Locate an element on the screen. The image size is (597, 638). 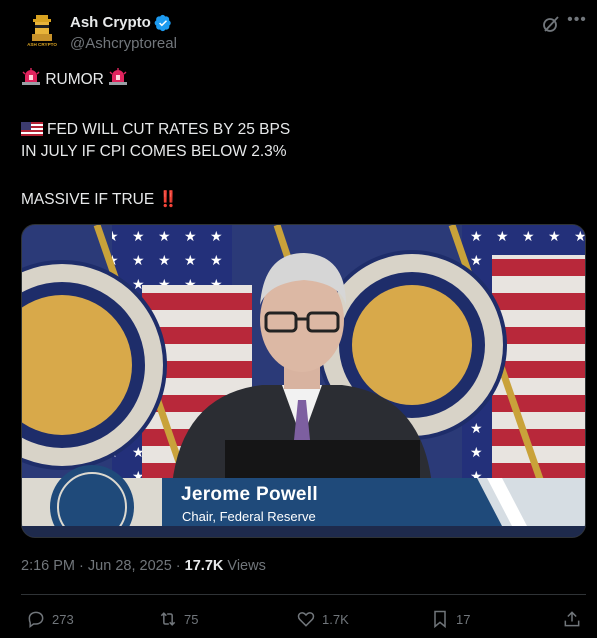
action-bar: 273 75 1.7K 17 is located at coordinates (298, 619).